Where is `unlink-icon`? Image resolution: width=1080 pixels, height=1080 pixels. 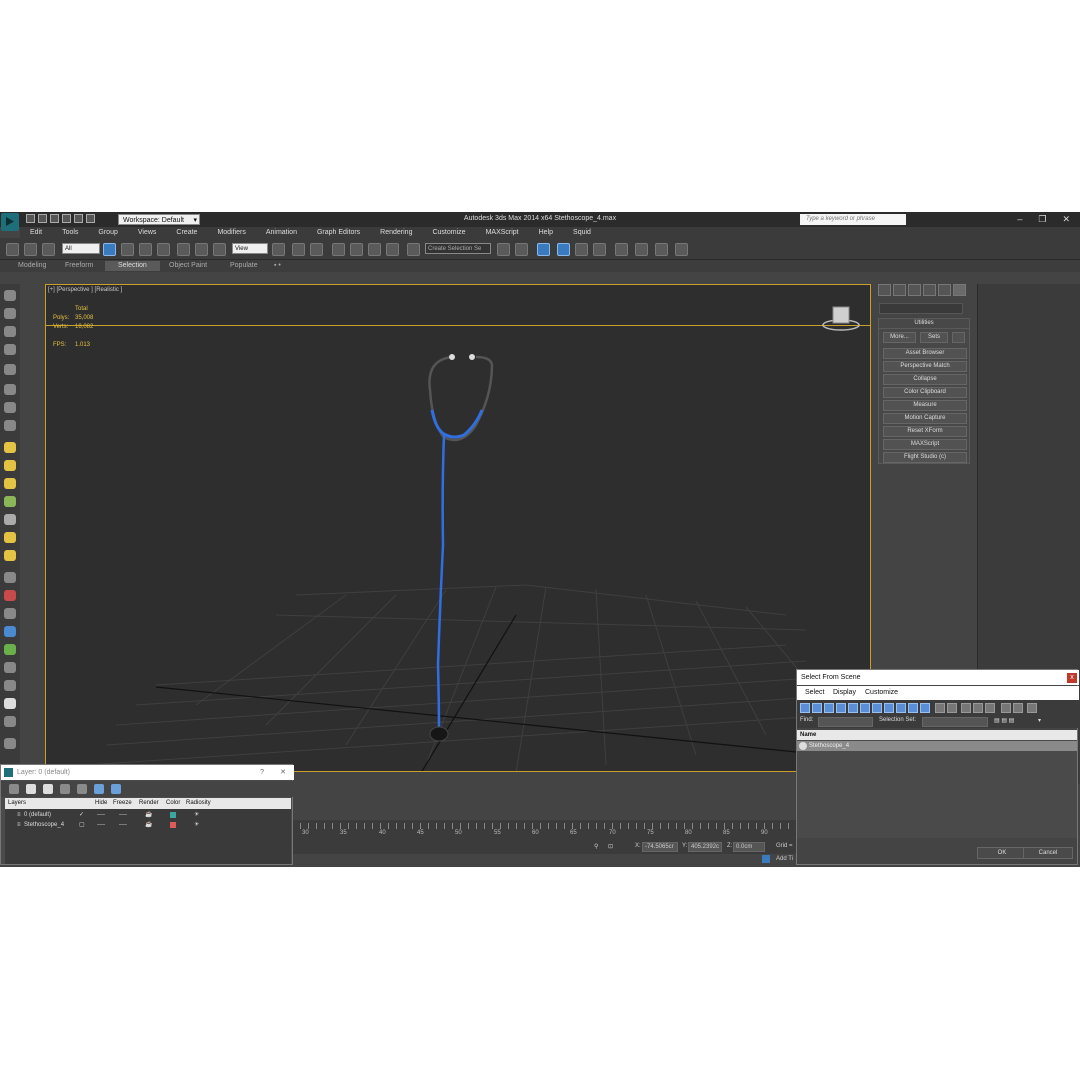 unlink-icon is located at coordinates (30, 249).